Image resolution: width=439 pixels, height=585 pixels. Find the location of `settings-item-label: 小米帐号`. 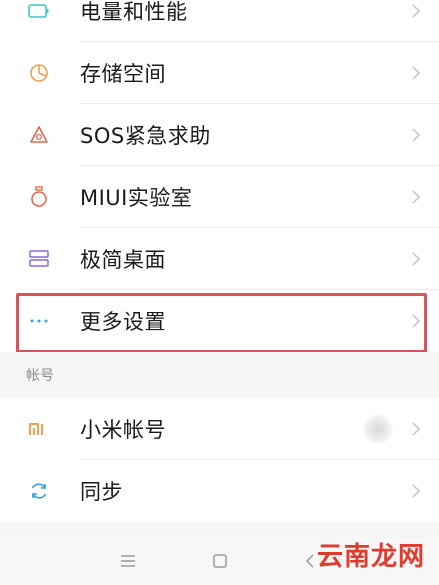

settings-item-label: 小米帐号 is located at coordinates (123, 430).